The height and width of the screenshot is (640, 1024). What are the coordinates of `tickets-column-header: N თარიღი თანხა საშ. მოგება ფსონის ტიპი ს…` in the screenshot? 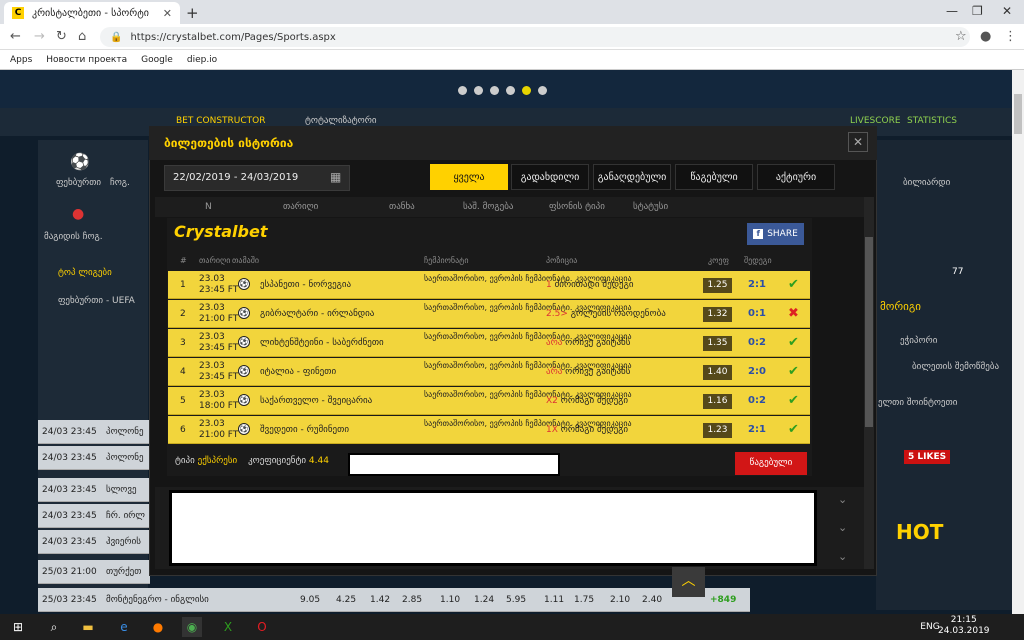 It's located at (510, 207).